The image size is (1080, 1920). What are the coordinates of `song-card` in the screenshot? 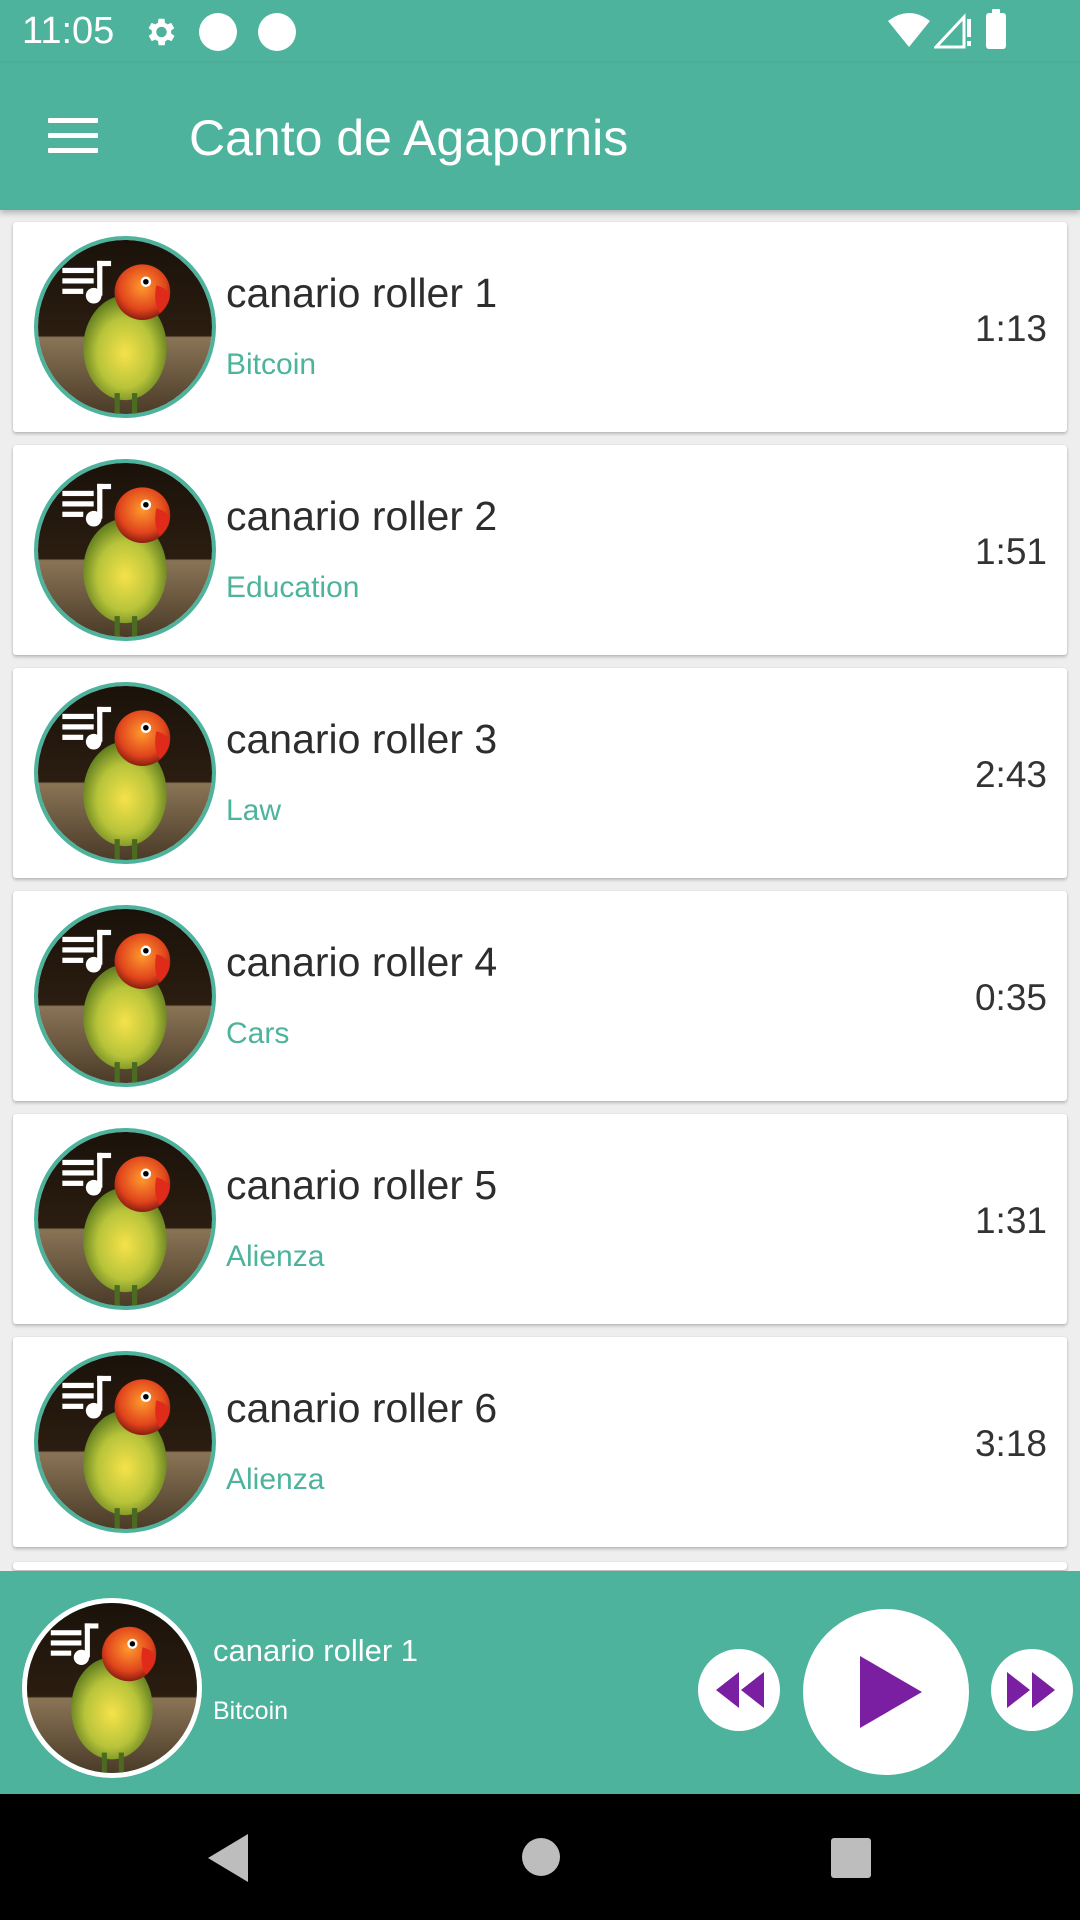 It's located at (540, 1566).